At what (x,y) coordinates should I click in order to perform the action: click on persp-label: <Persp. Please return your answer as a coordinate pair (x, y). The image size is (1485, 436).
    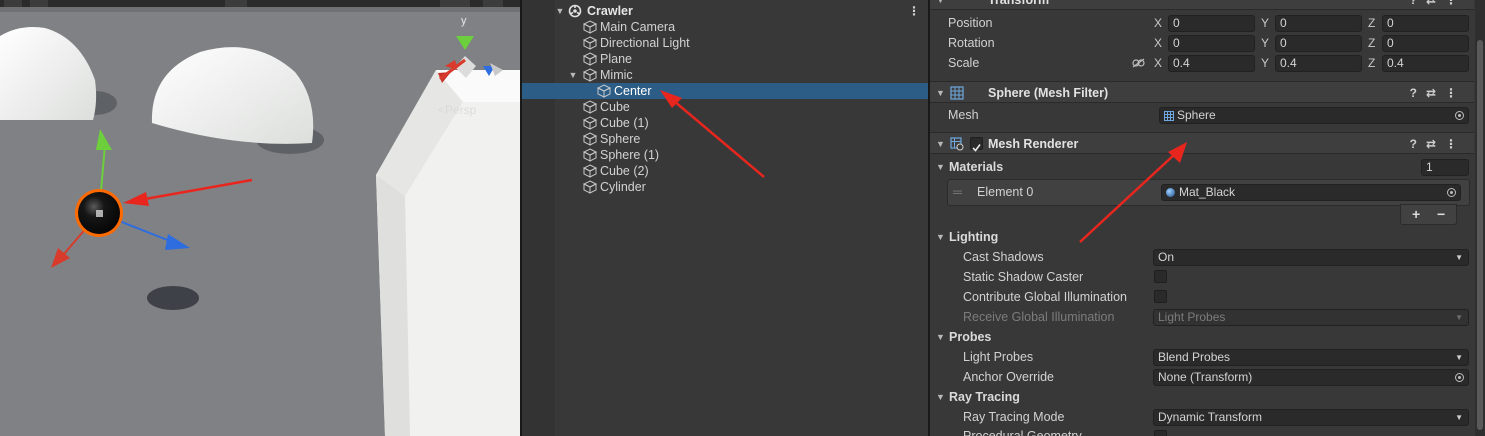
    Looking at the image, I should click on (457, 110).